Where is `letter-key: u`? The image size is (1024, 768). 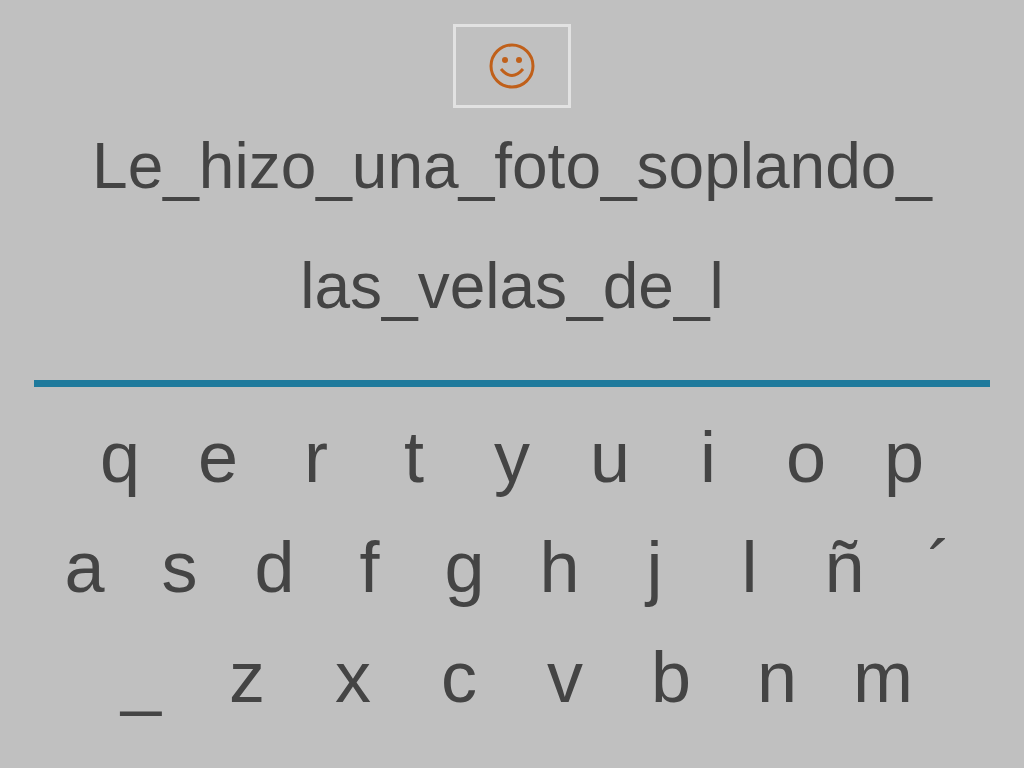 letter-key: u is located at coordinates (610, 457).